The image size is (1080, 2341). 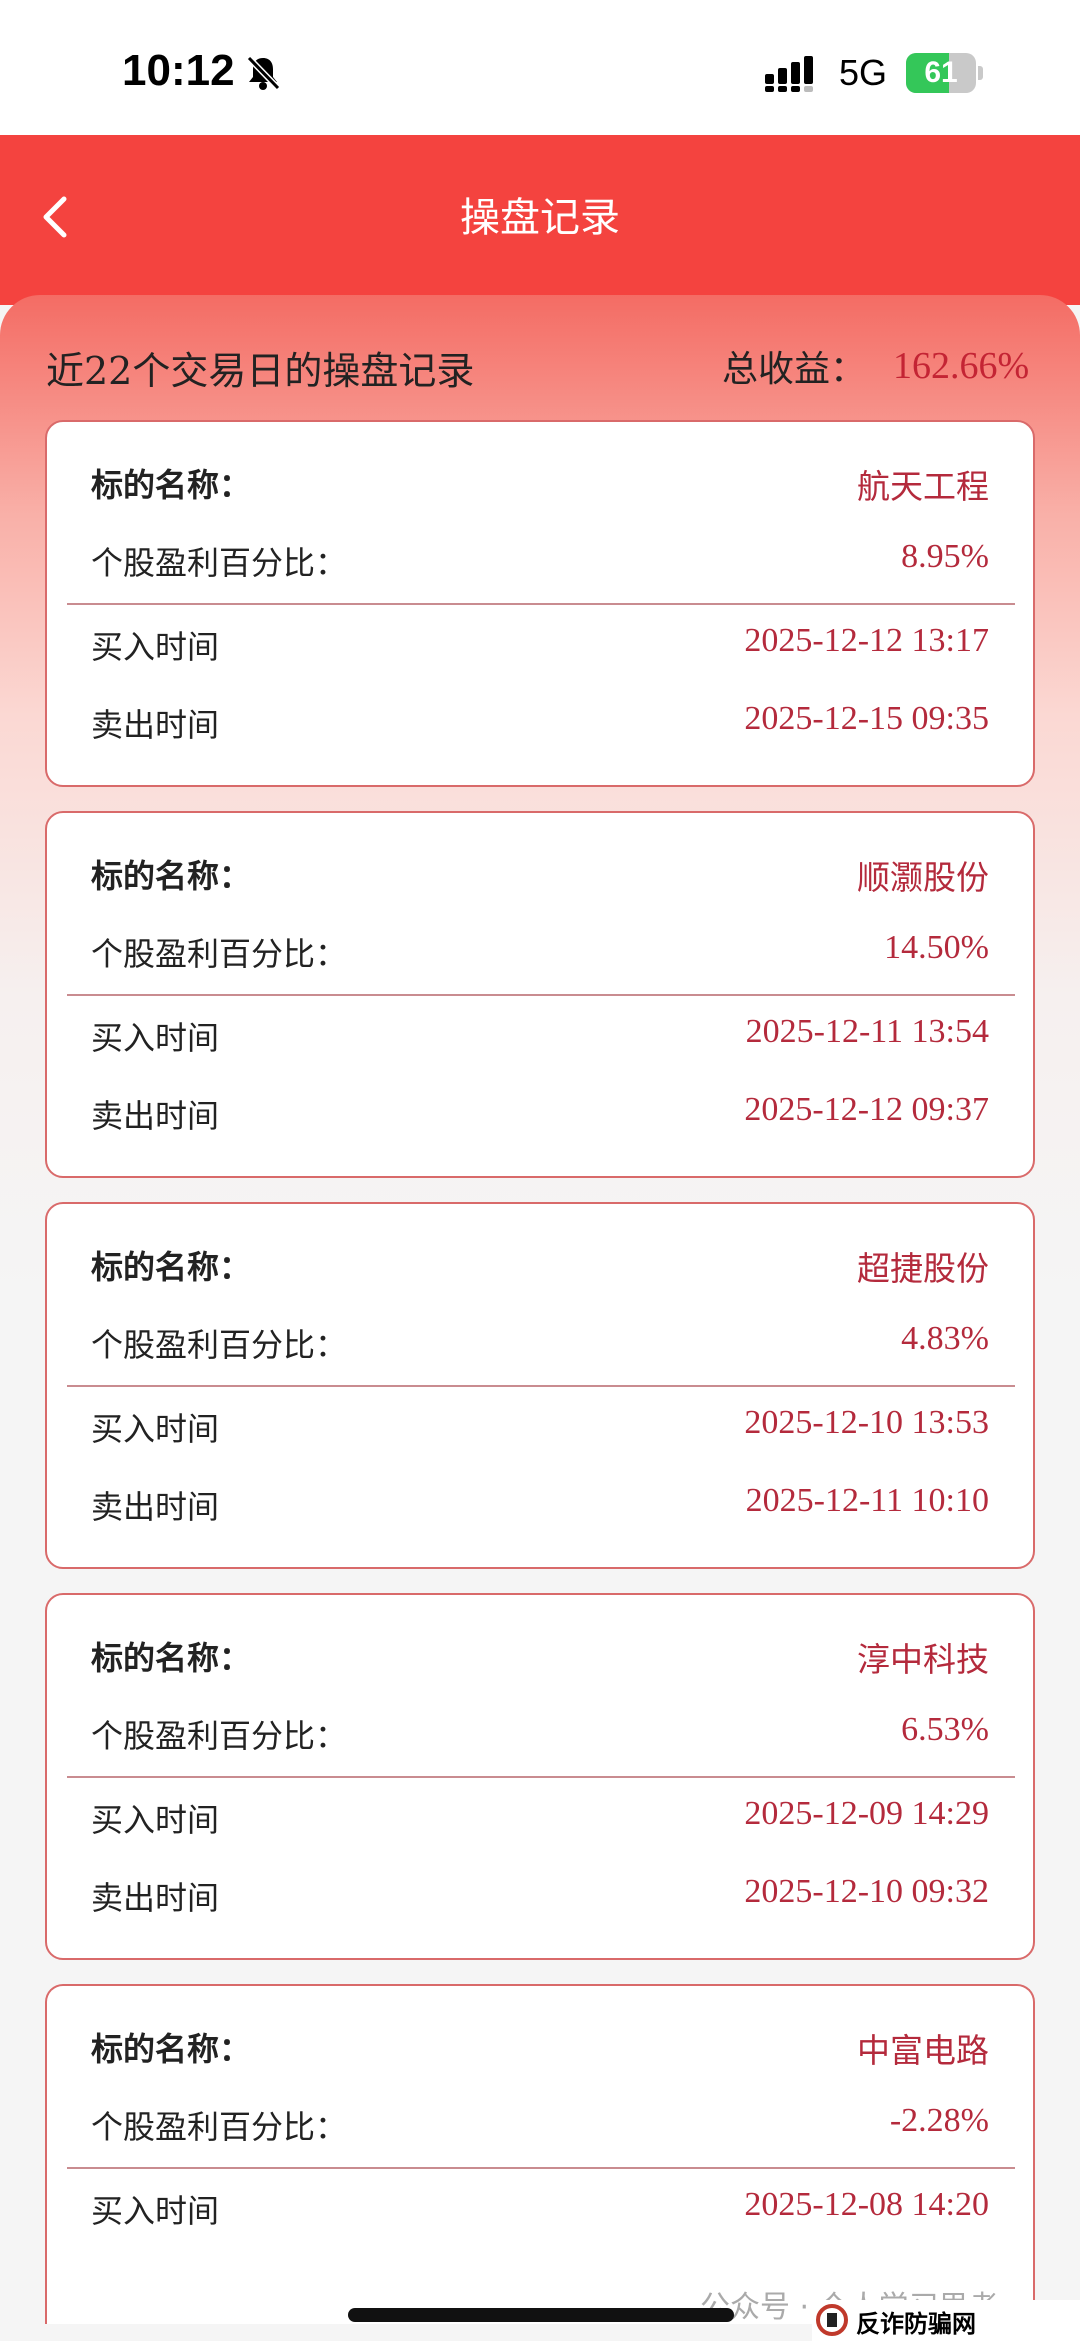 I want to click on sell-time: 2025-12-11 10:10, so click(x=867, y=1500).